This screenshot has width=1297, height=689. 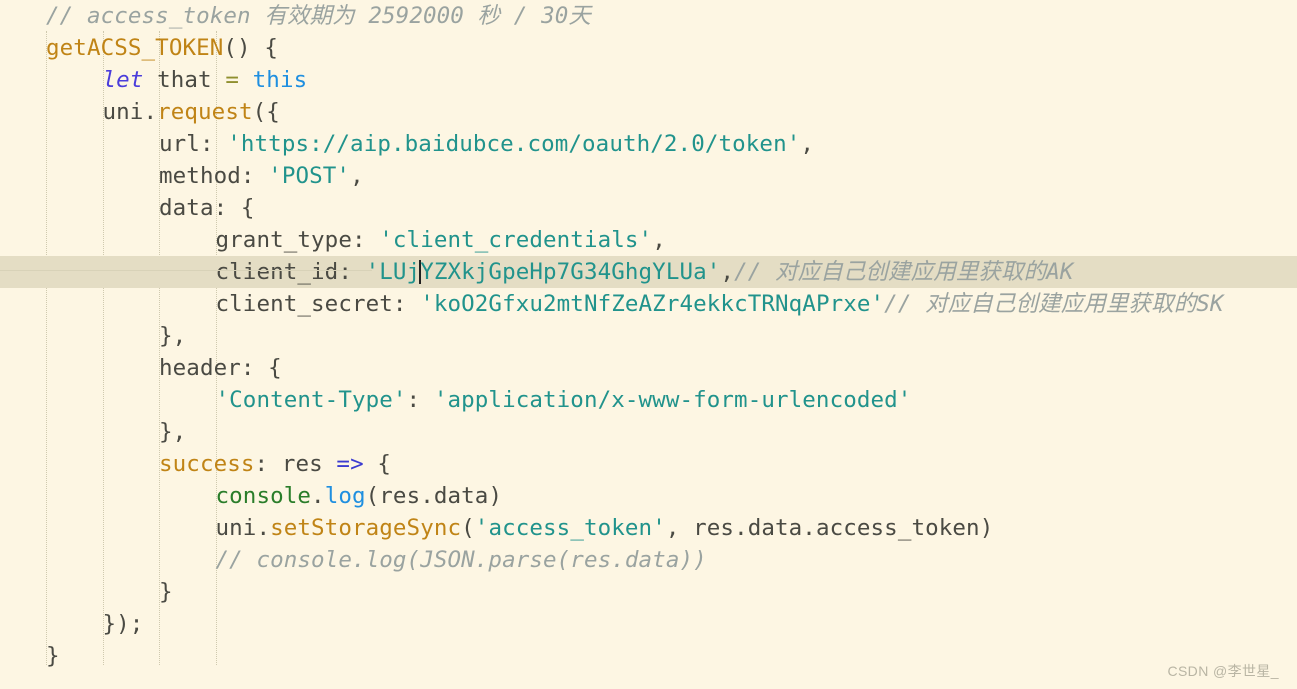 I want to click on token-kw: let, so click(x=123, y=80).